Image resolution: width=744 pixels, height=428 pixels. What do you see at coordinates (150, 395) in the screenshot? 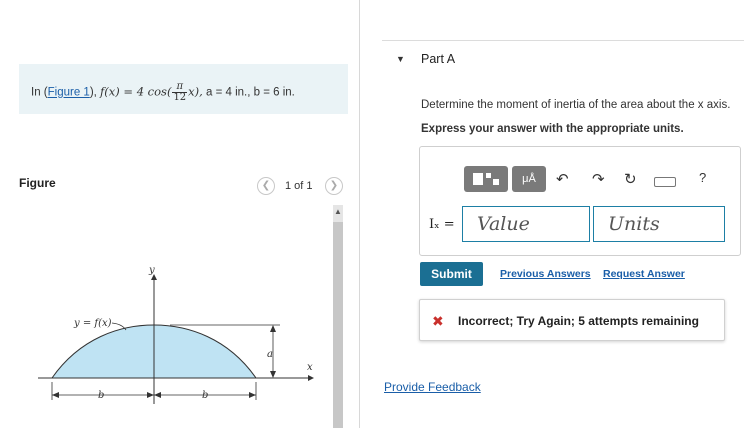
I see `width-arrow-mid-left` at bounding box center [150, 395].